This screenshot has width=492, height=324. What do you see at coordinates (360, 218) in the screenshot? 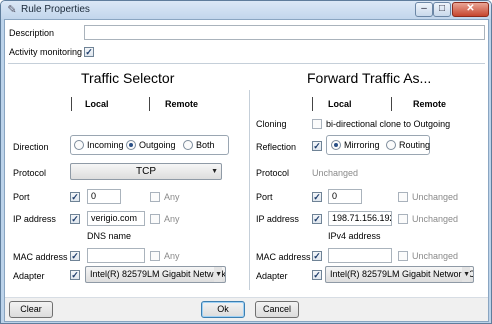
I see `ft-ip-input: 198.71.156.192` at bounding box center [360, 218].